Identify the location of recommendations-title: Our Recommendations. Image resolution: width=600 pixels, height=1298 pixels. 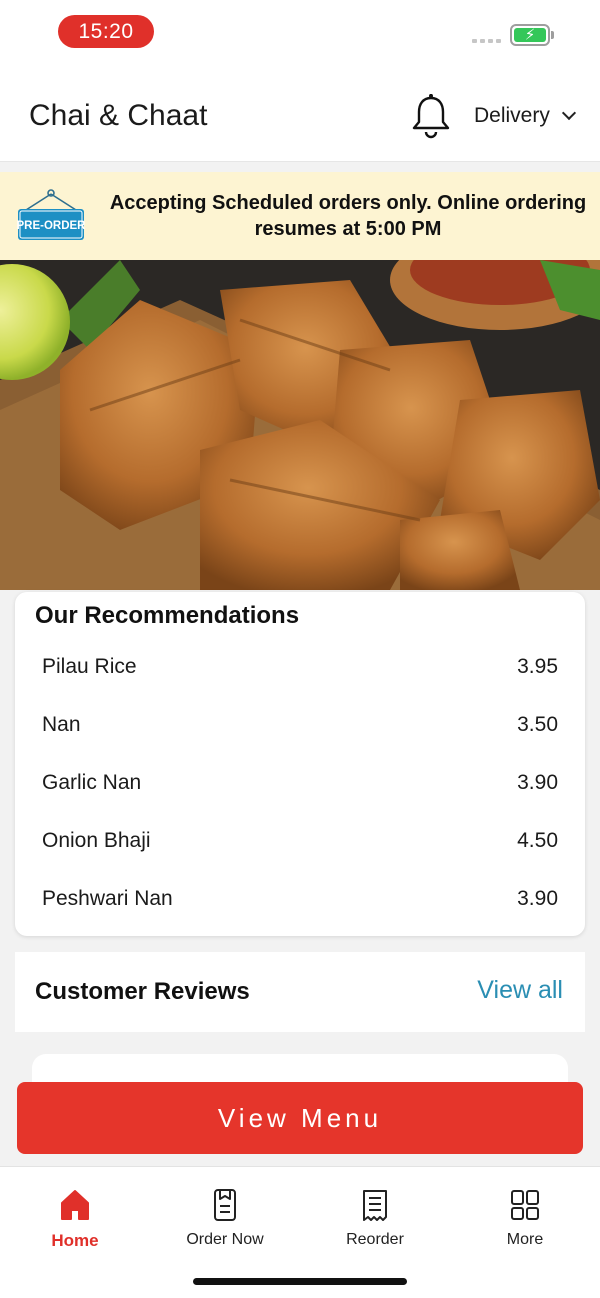
(167, 615).